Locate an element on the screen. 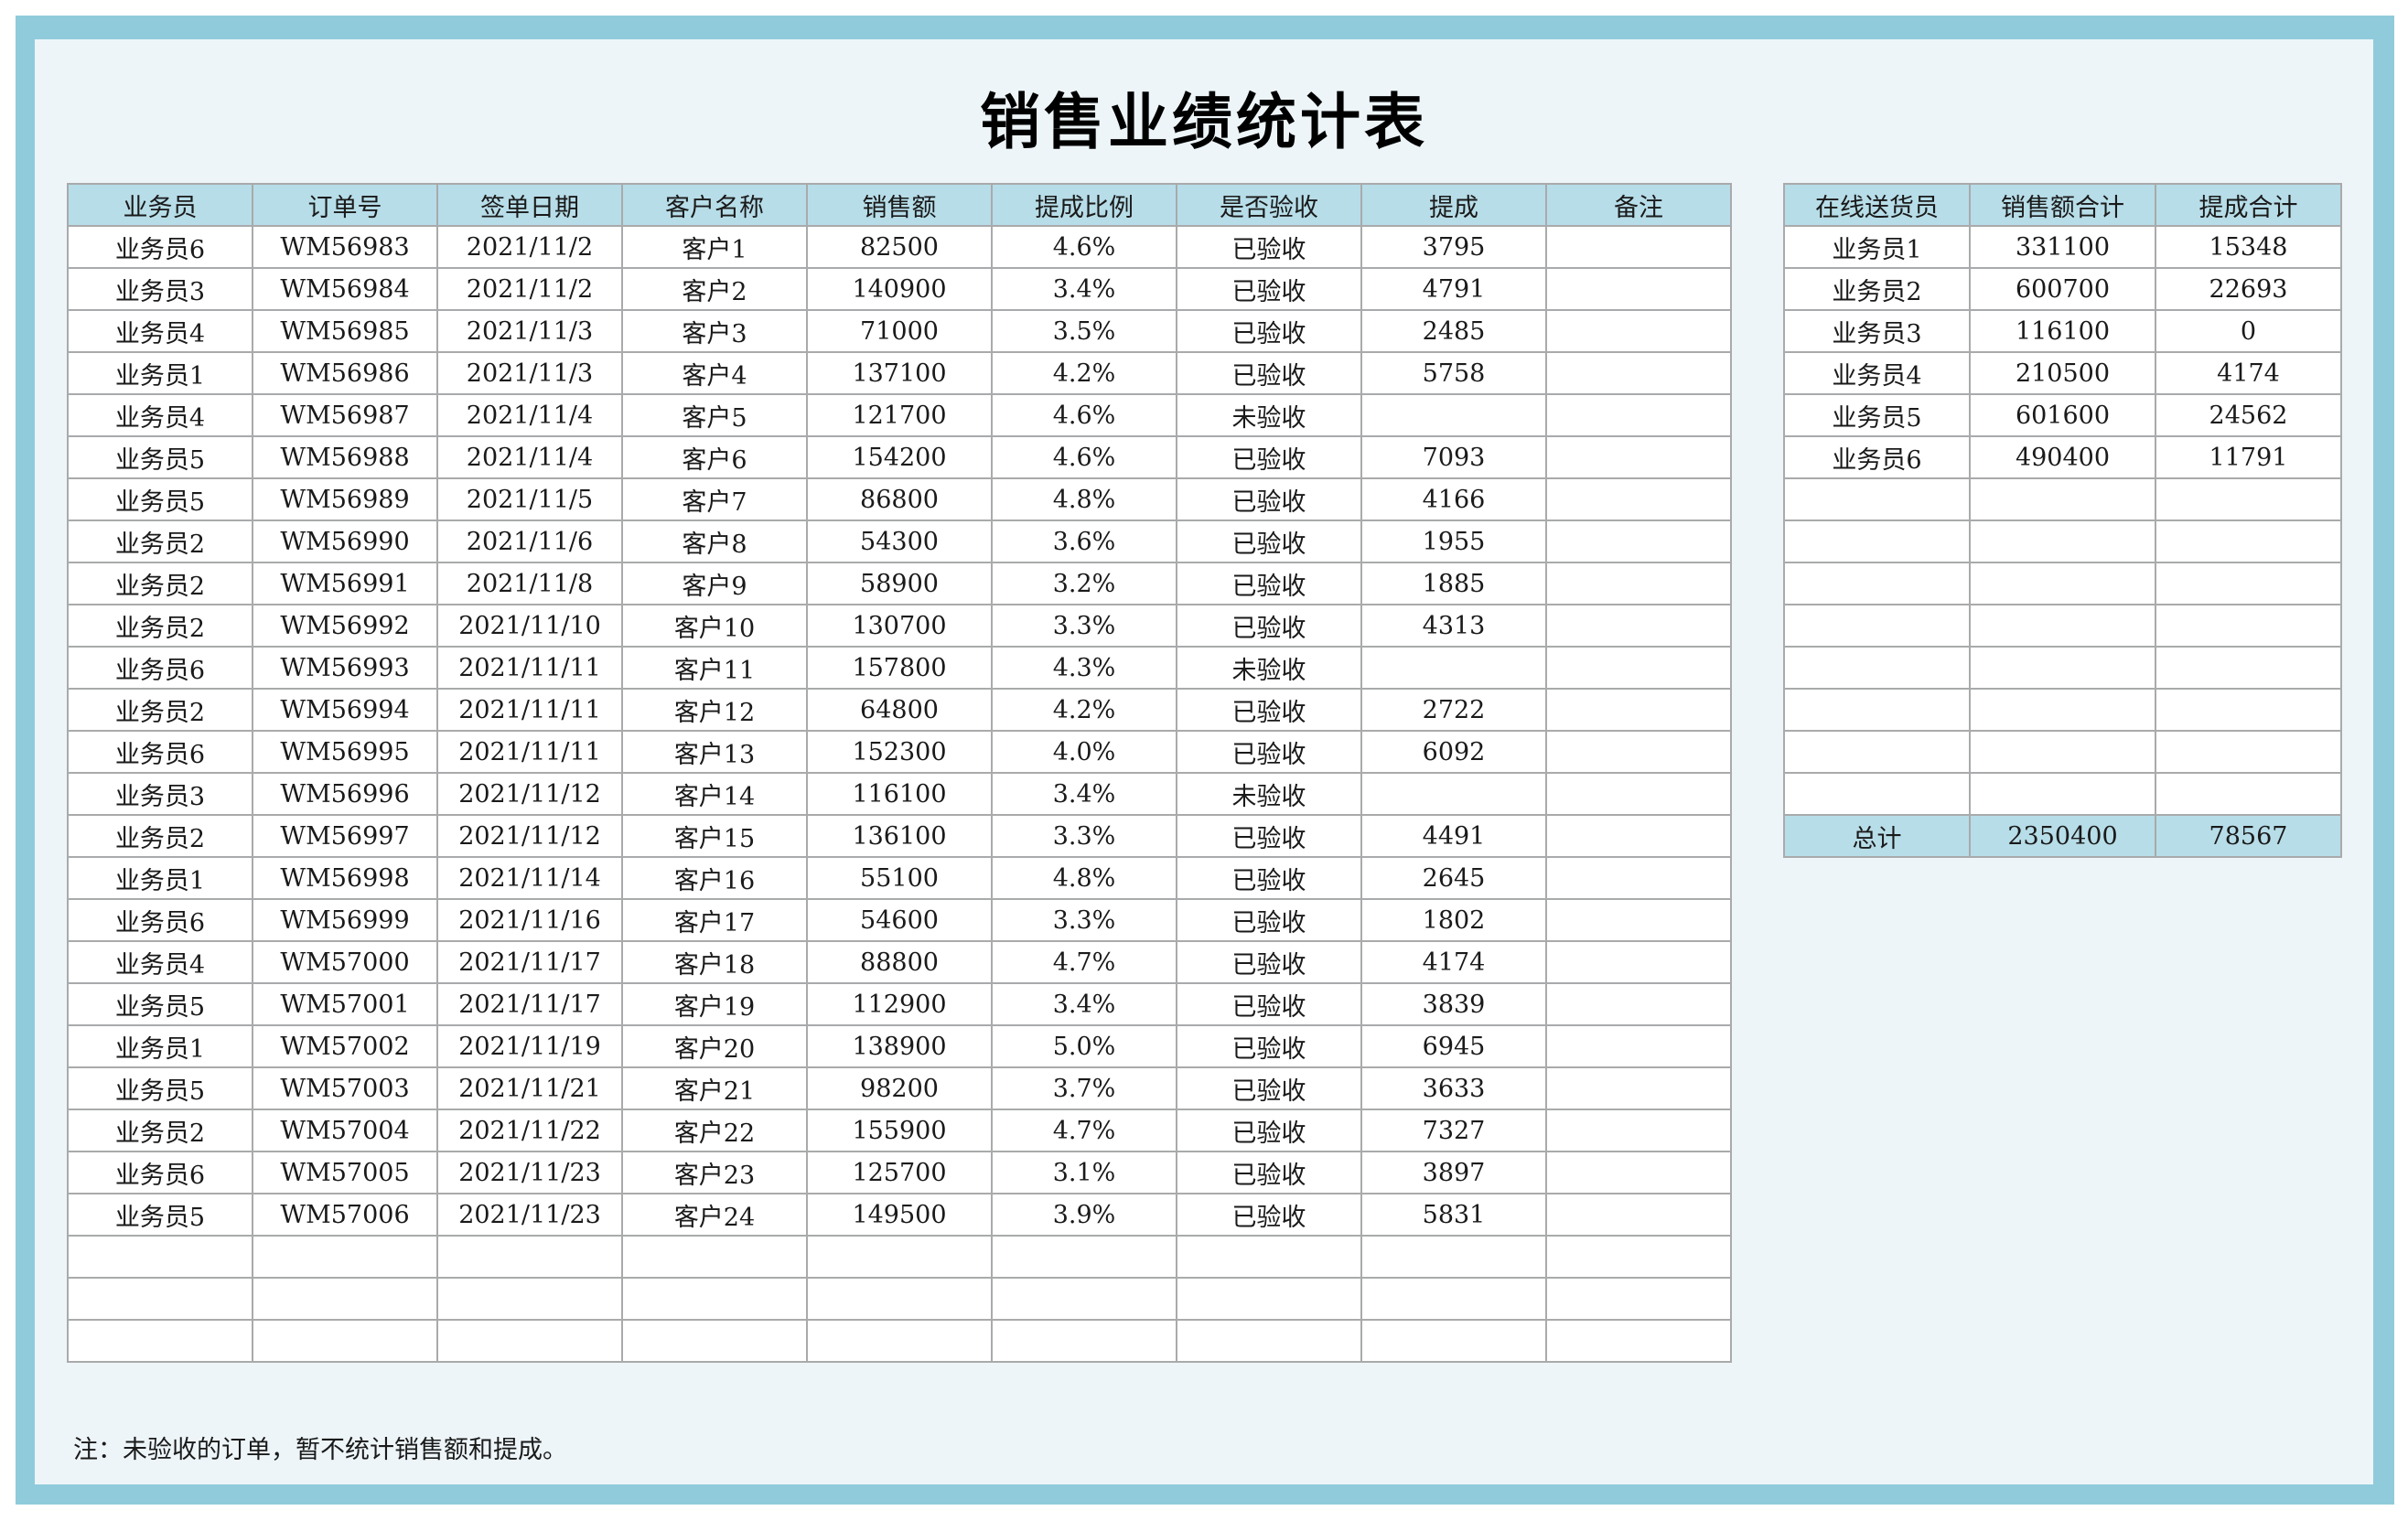 The image size is (2408, 1521). sales-table-cell: 客户6 is located at coordinates (714, 457).